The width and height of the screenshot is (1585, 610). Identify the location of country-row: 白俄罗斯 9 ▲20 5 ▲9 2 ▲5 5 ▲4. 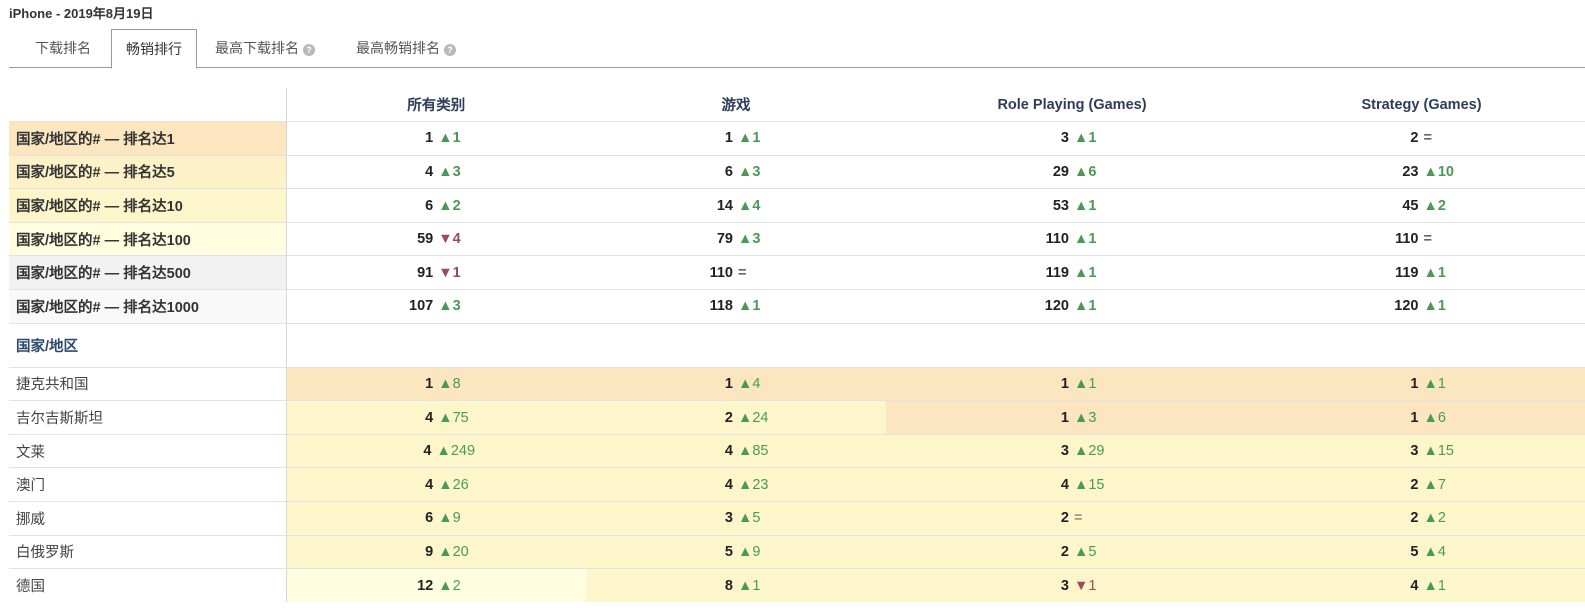
(797, 551).